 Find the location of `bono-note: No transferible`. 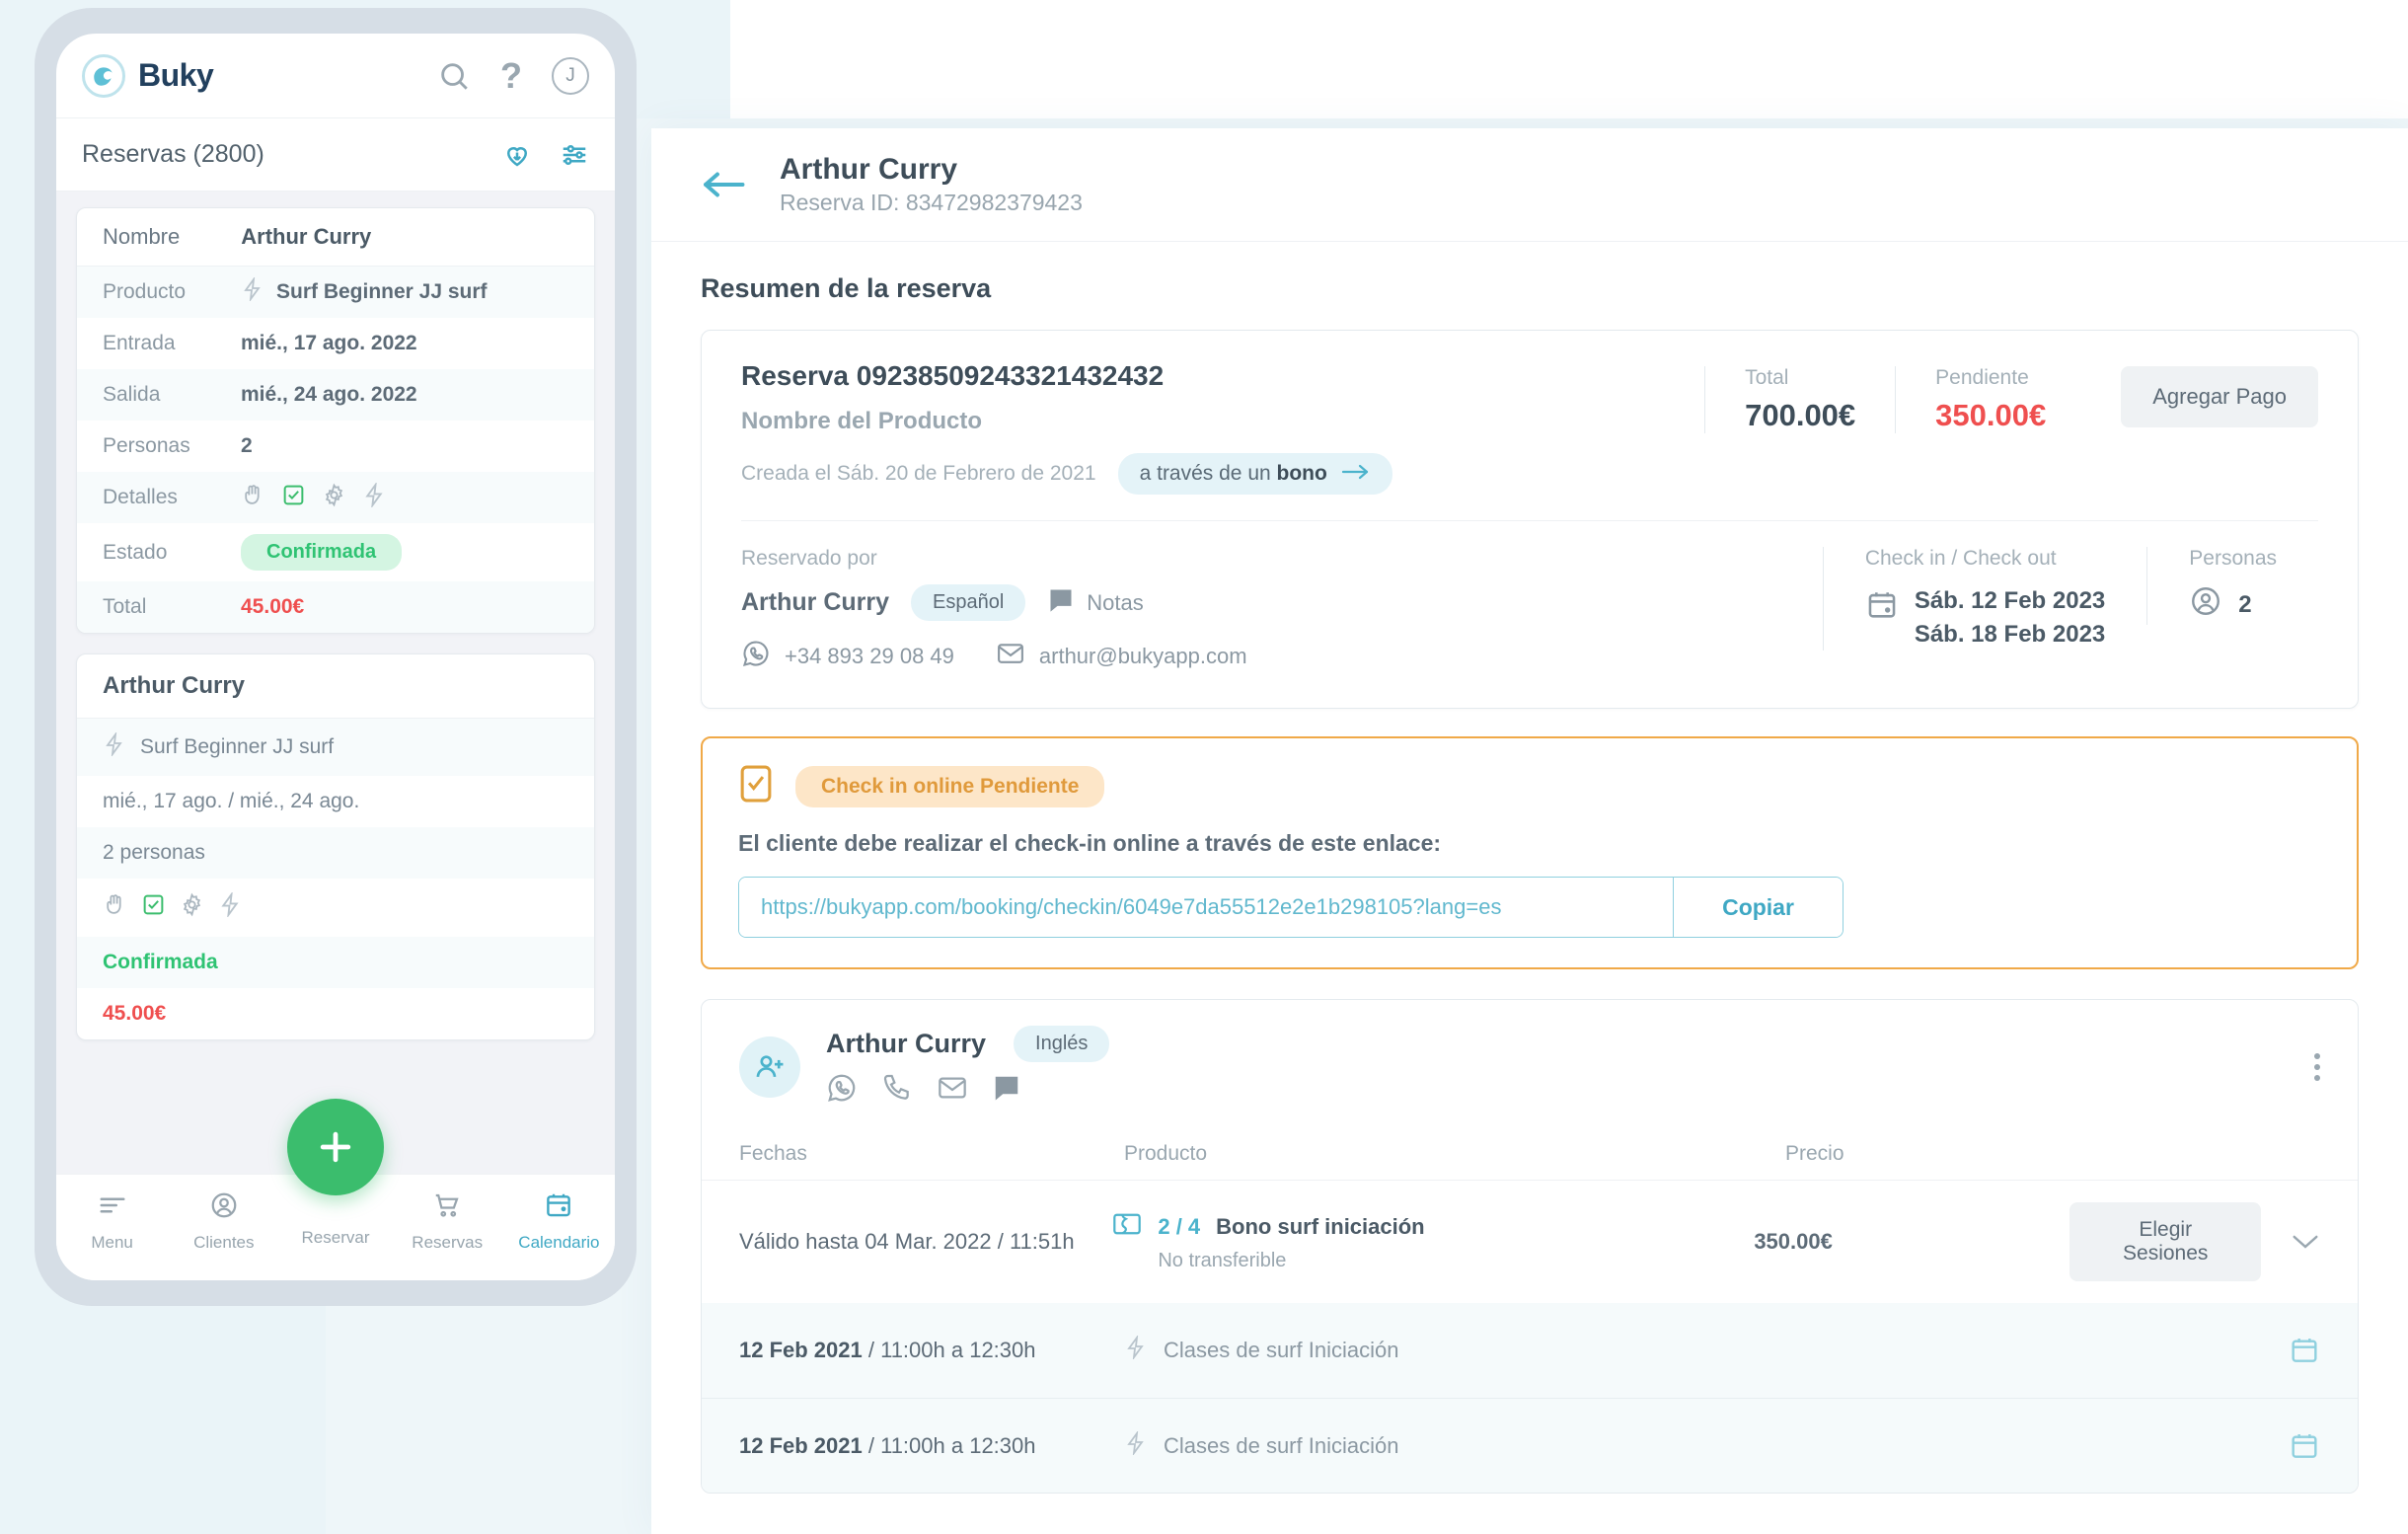

bono-note: No transferible is located at coordinates (1223, 1260).